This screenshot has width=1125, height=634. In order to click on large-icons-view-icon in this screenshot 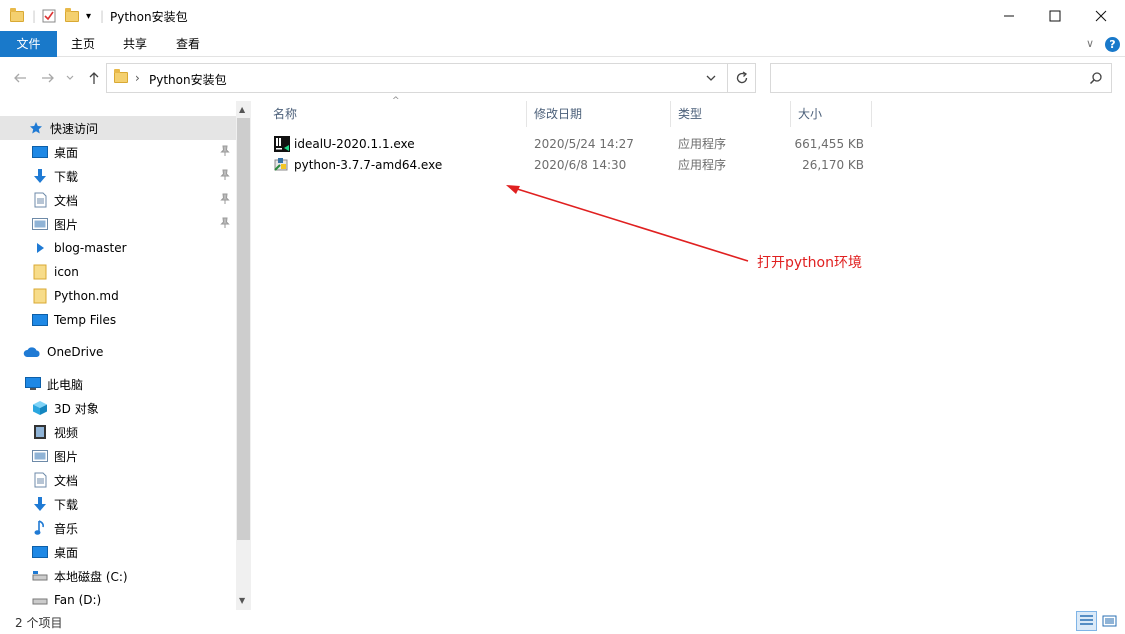, I will do `click(1109, 621)`.